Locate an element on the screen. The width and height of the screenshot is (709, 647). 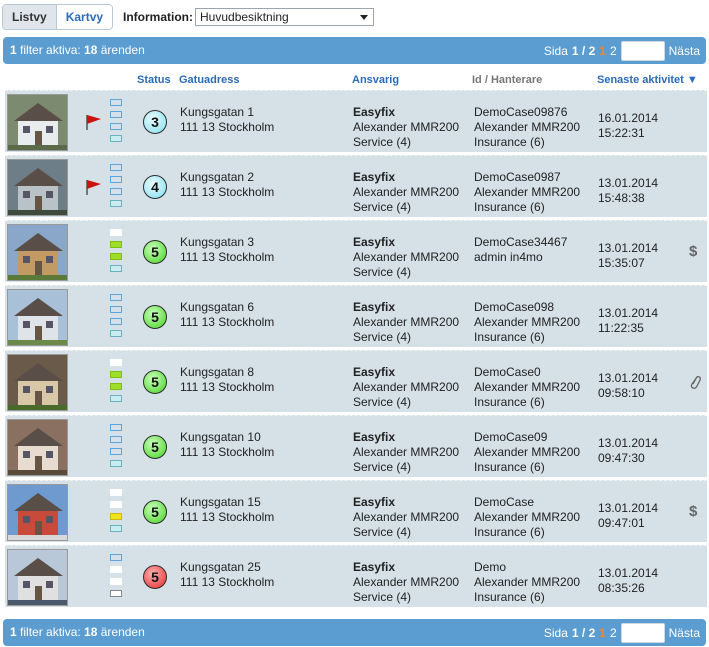
paperclip-icon is located at coordinates (695, 382).